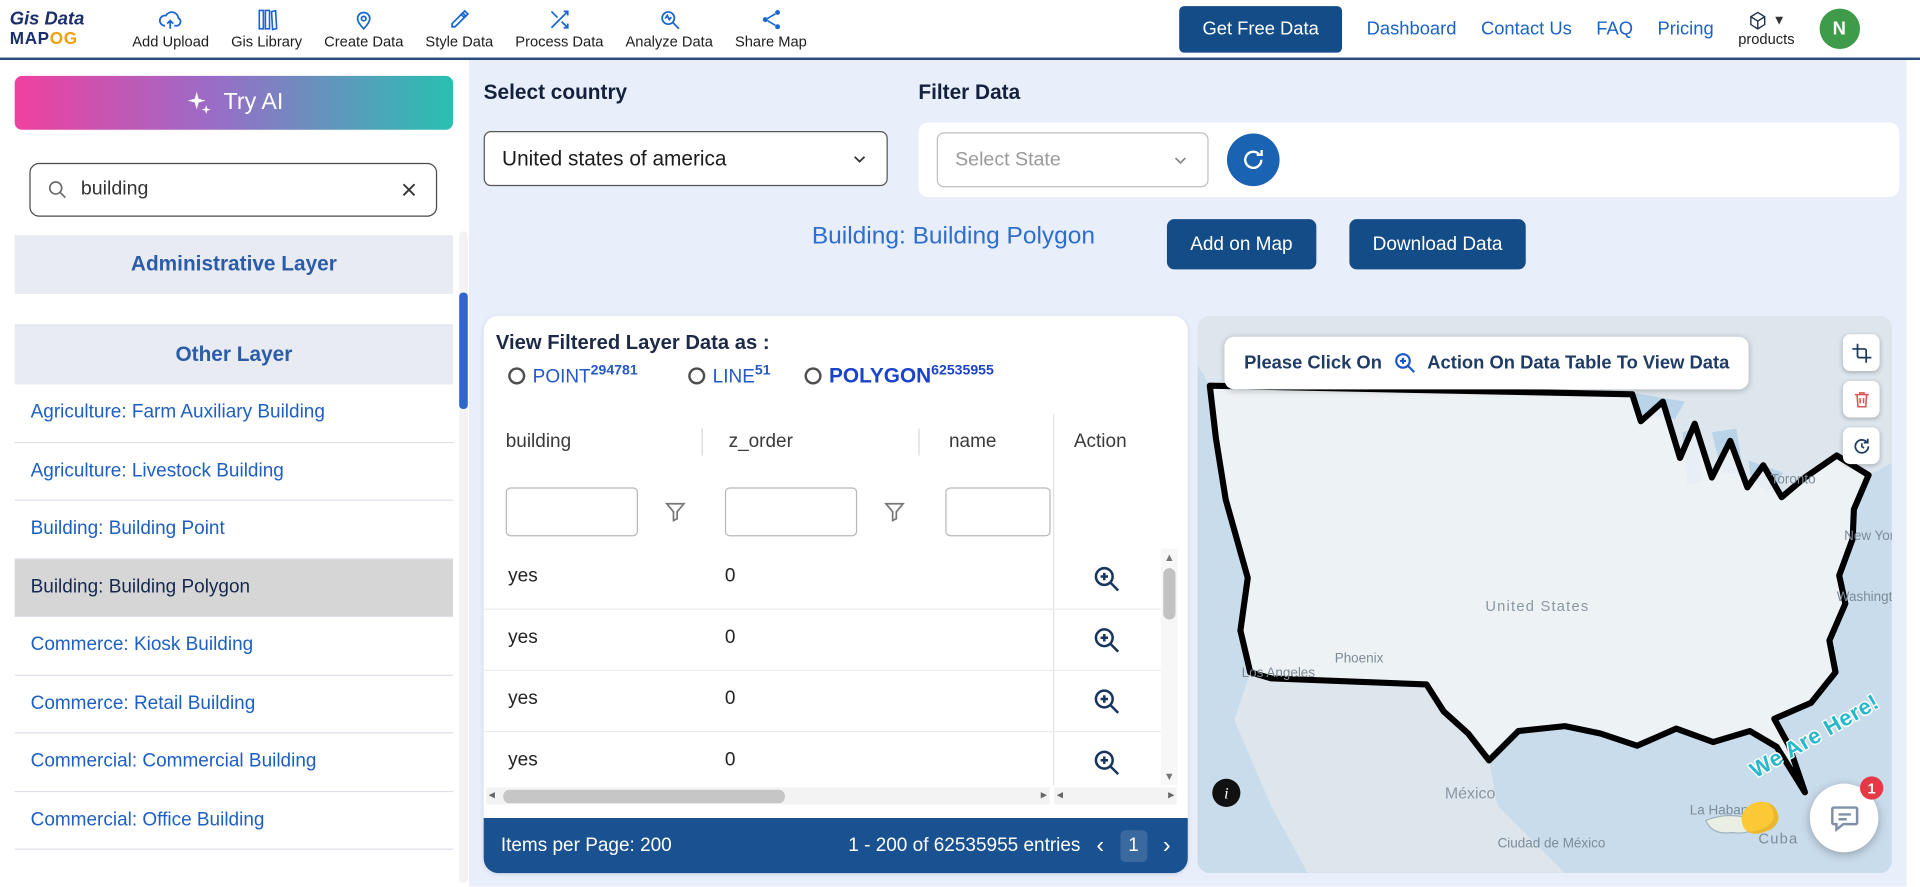 This screenshot has width=1920, height=887. I want to click on layer-item-building-polygon: Building: Building Polygon, so click(234, 588).